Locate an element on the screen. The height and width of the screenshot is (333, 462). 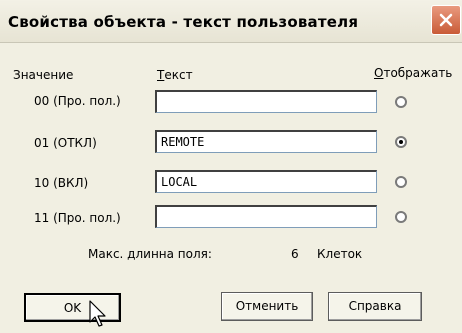
title-bar: Свойства объекта - текст пользователя is located at coordinates (231, 21).